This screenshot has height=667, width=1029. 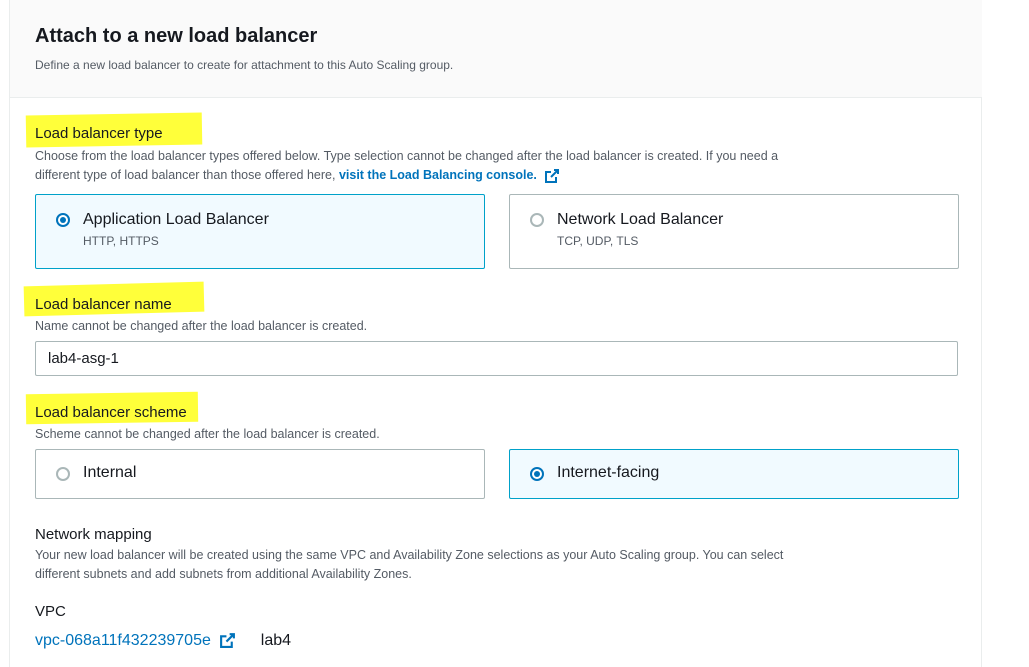 What do you see at coordinates (121, 241) in the screenshot?
I see `option-subtitle: HTTP, HTTPS` at bounding box center [121, 241].